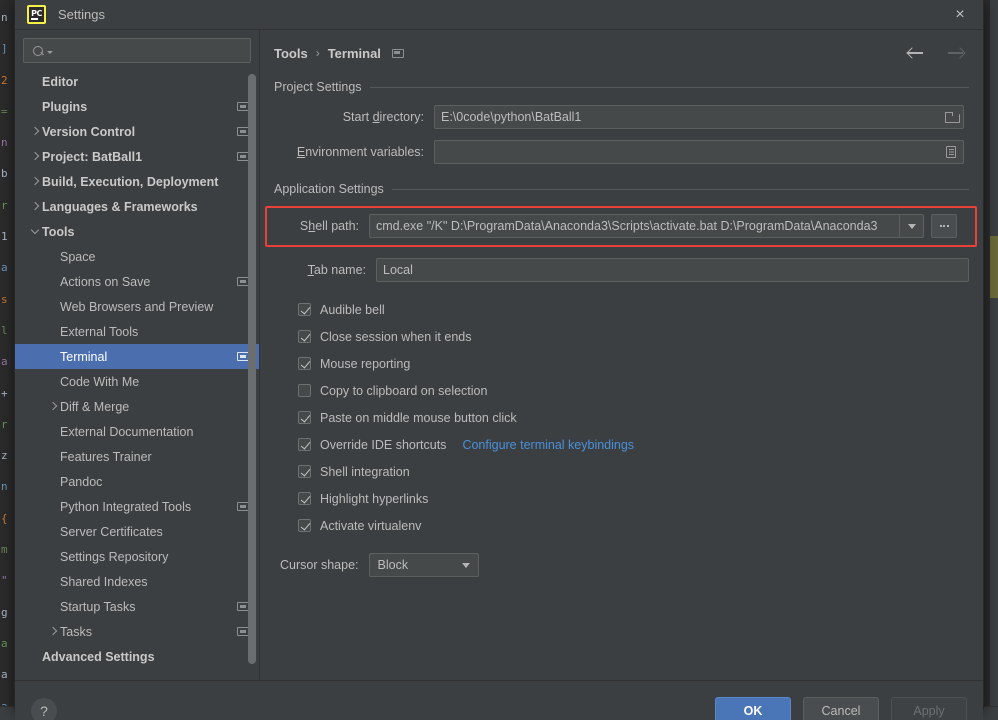 This screenshot has height=720, width=998. Describe the element at coordinates (44, 708) in the screenshot. I see `help-button: ?` at that location.